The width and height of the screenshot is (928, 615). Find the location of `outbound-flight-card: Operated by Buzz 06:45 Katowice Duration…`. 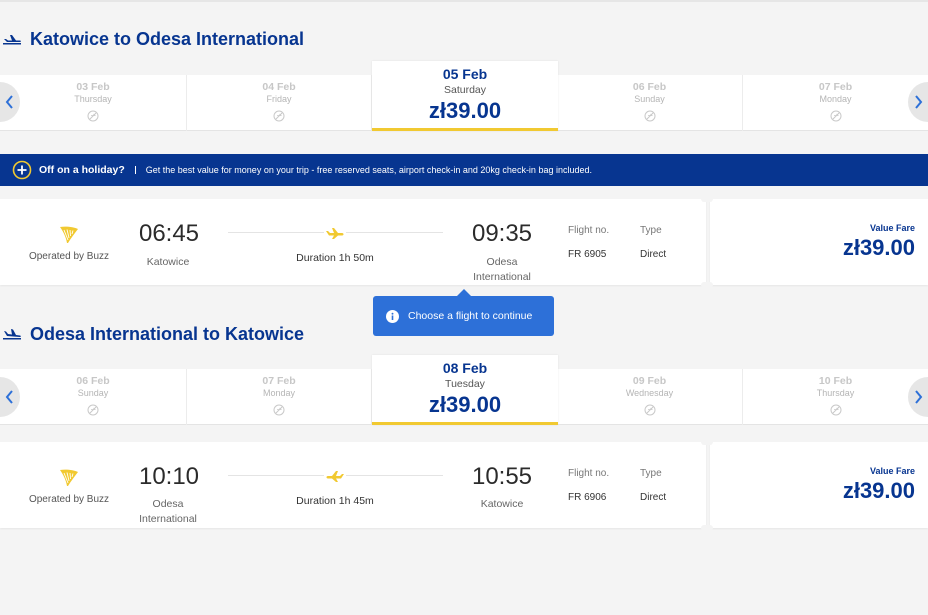

outbound-flight-card: Operated by Buzz 06:45 Katowice Duration… is located at coordinates (353, 242).